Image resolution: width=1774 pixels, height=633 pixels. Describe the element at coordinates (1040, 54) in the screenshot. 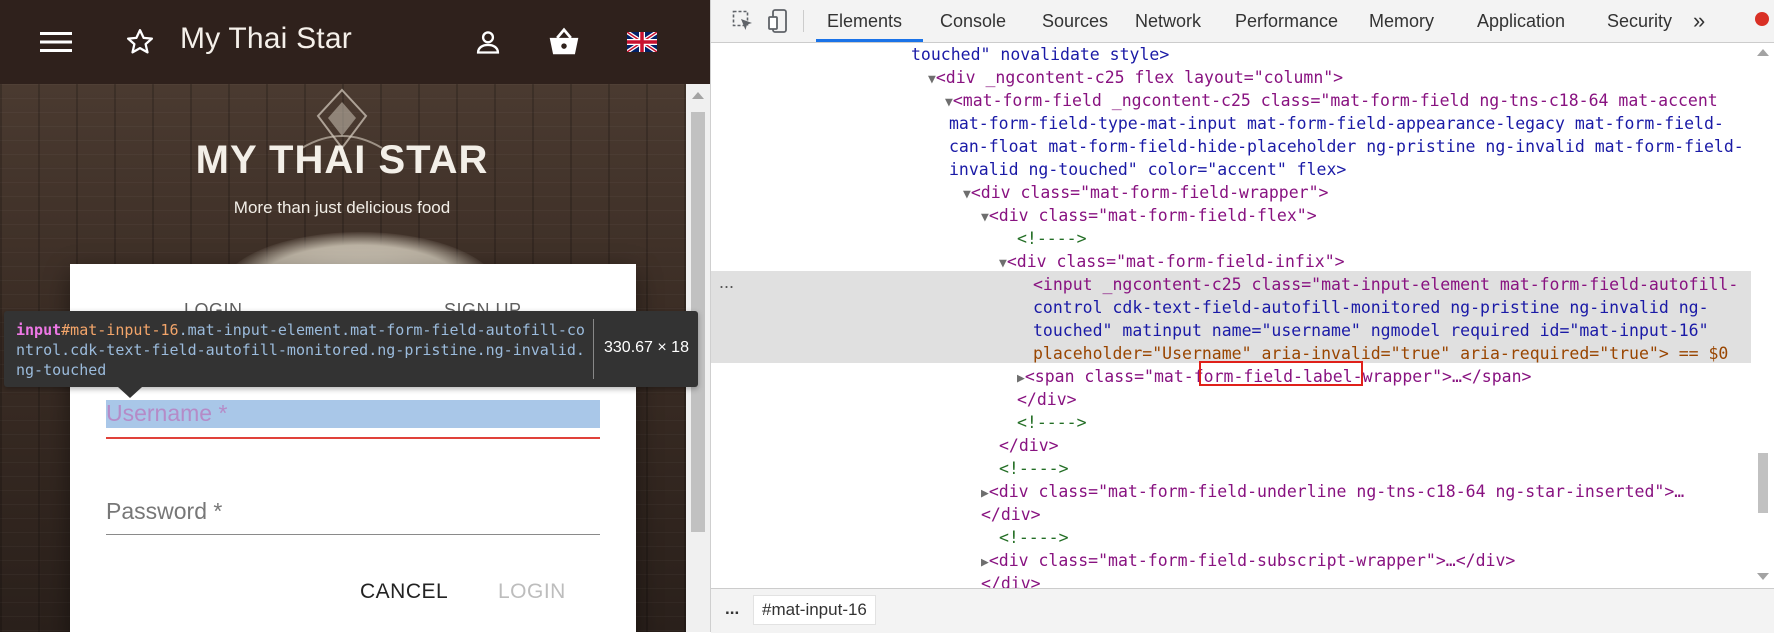

I see `tree-line: touched" novalidate style>` at that location.